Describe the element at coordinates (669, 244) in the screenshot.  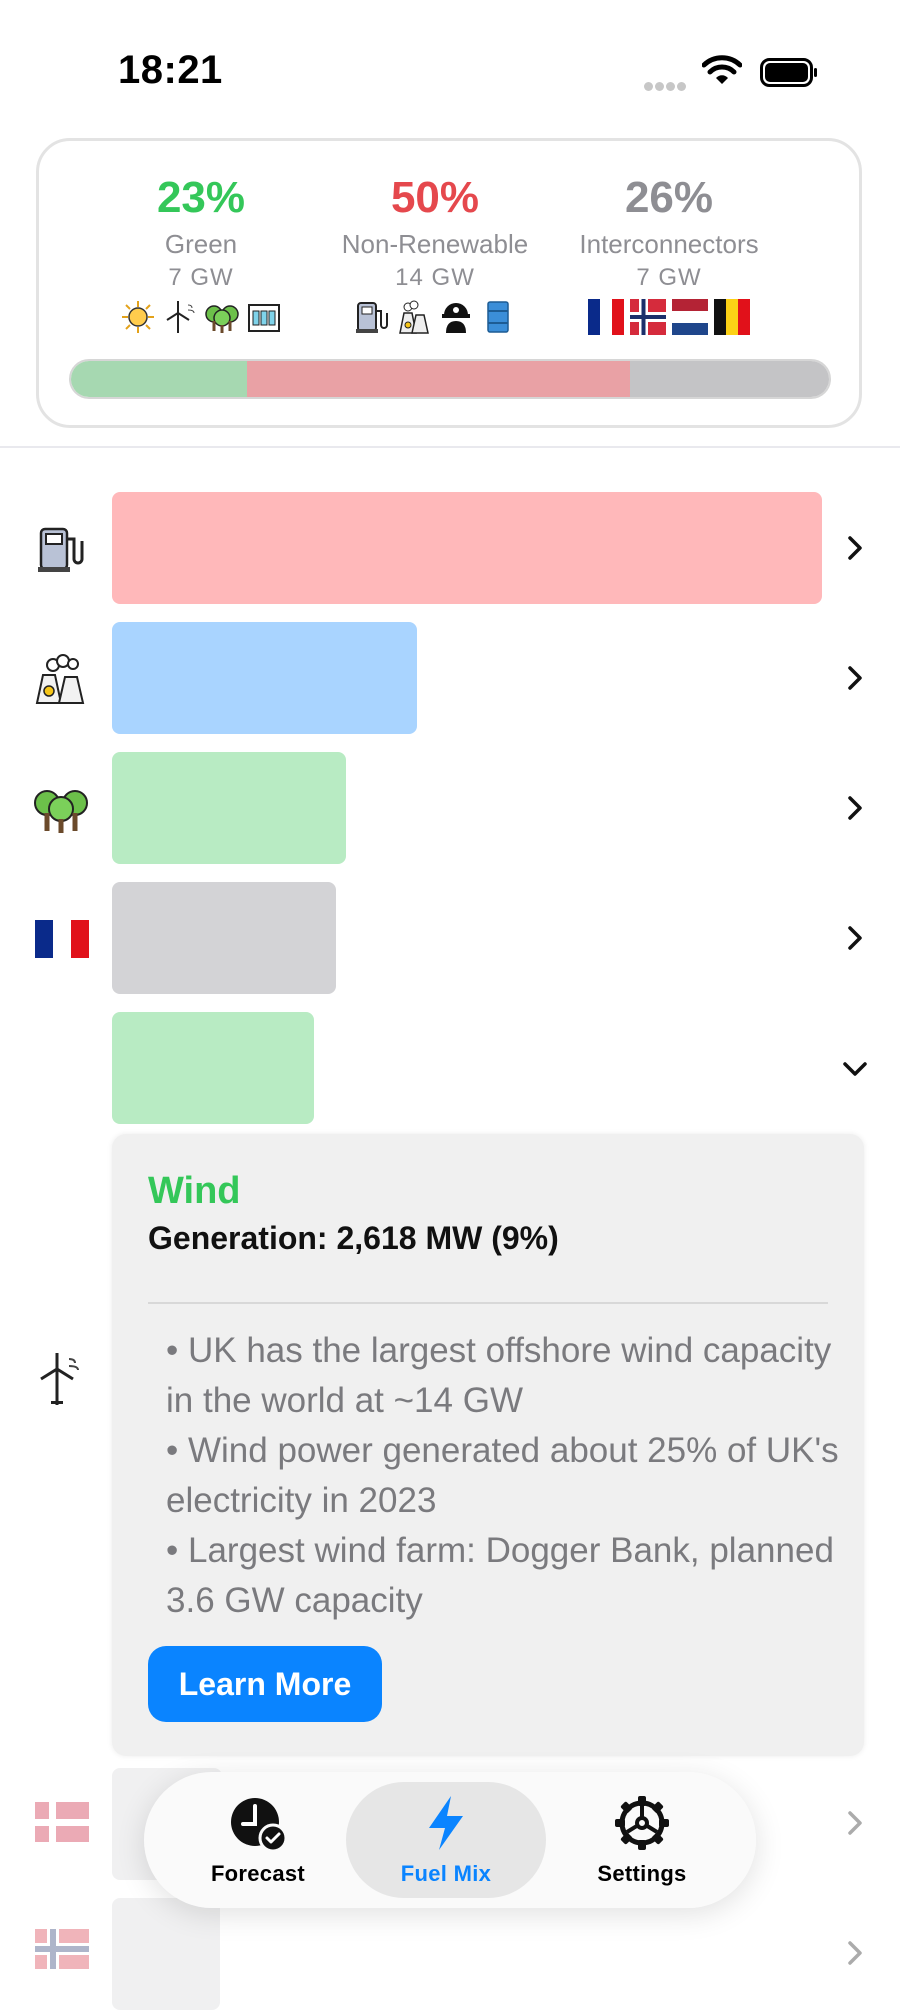
I see `interconnectors-label: Interconnectors` at that location.